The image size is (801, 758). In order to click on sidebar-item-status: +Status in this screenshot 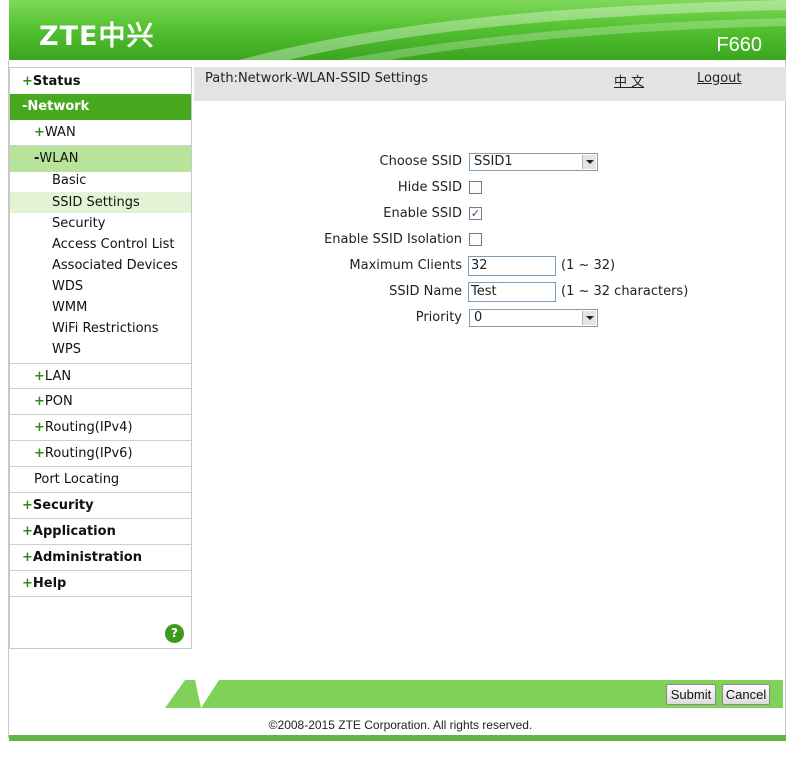, I will do `click(100, 82)`.